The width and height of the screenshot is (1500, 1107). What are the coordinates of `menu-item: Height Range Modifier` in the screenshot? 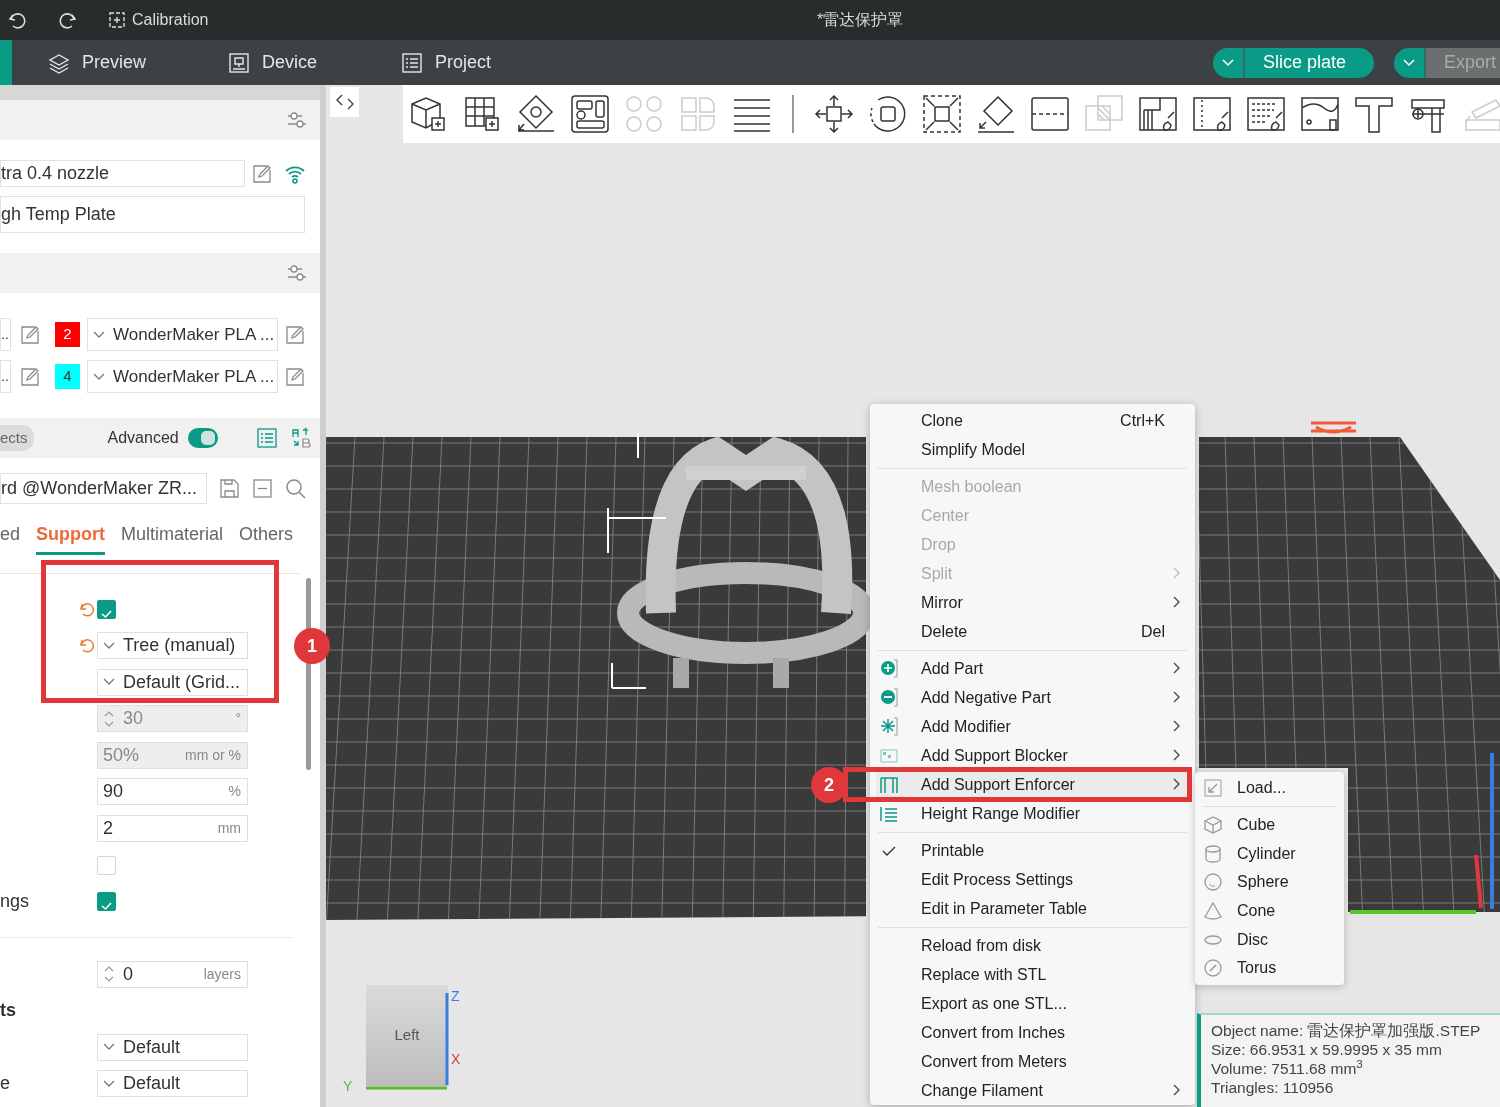 It's located at (1032, 813).